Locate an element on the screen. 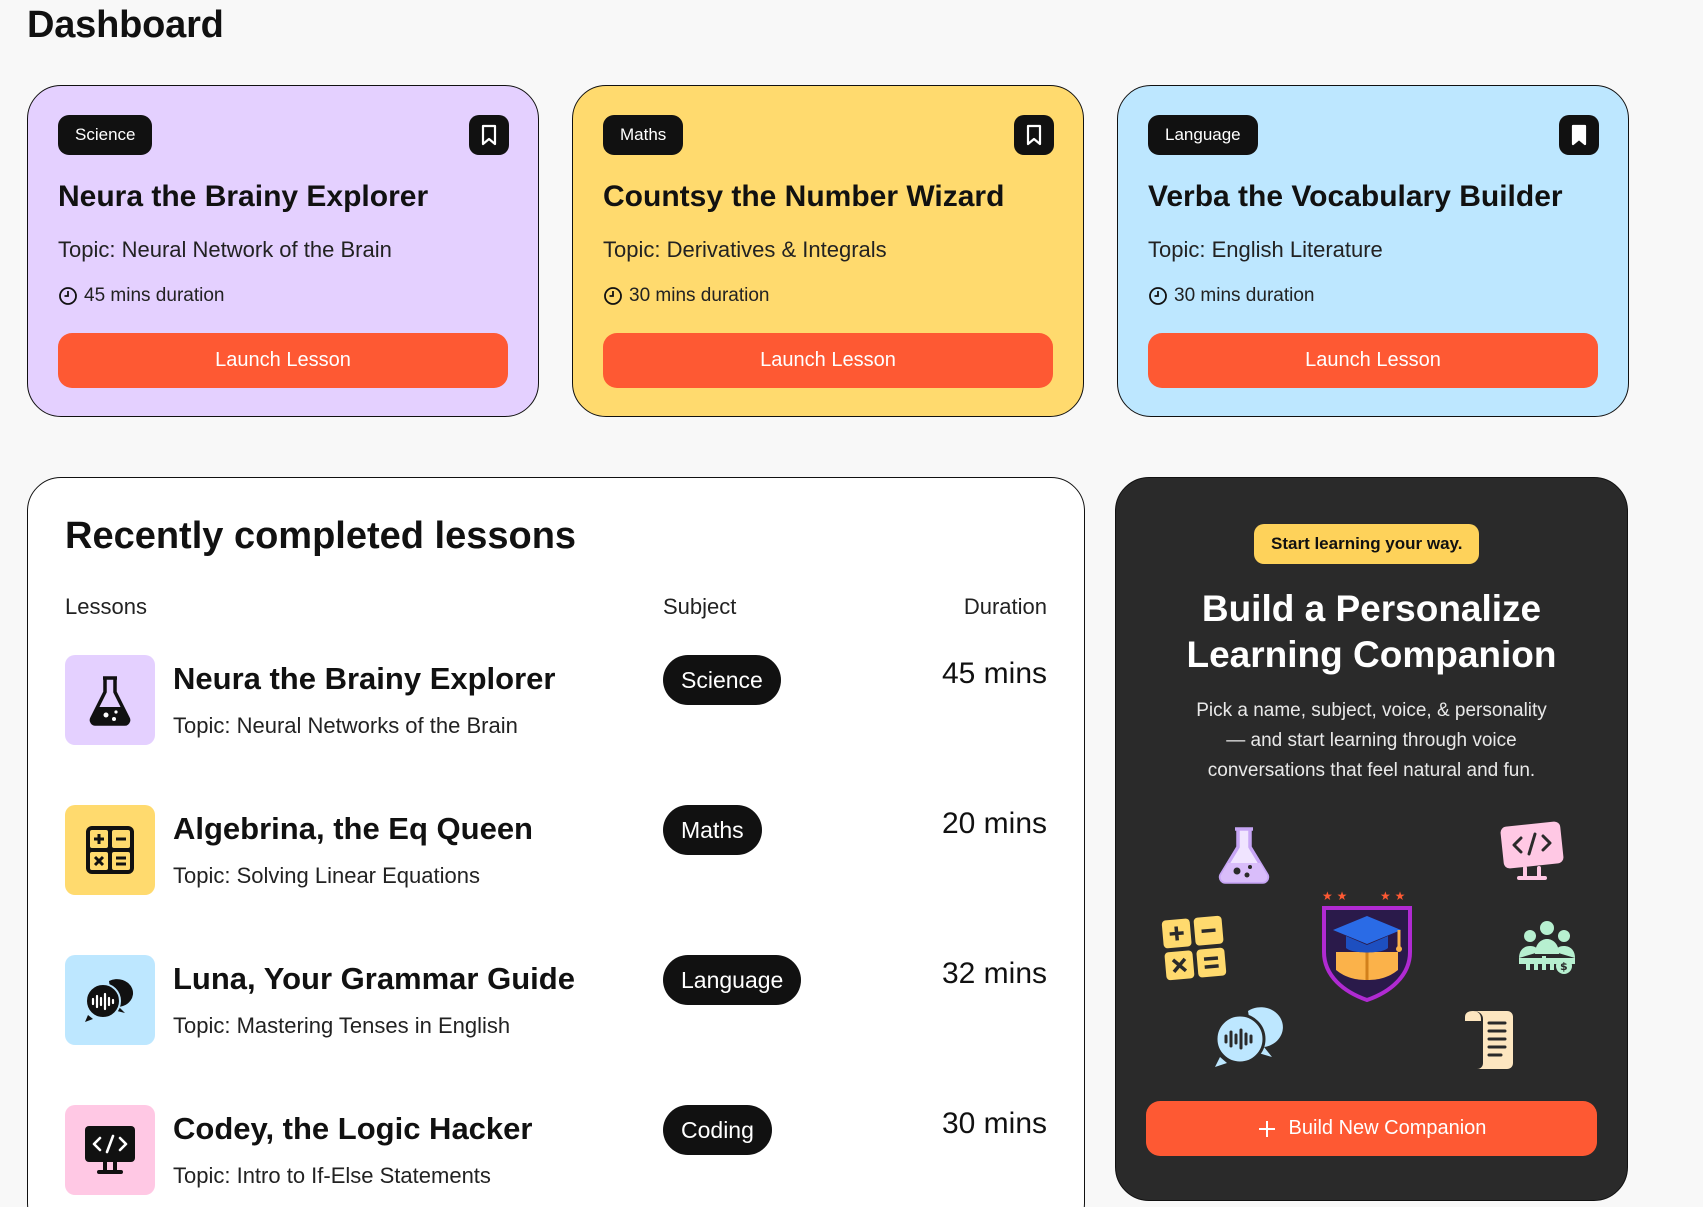  chat-bubbles-illustration-icon is located at coordinates (1248, 1037).